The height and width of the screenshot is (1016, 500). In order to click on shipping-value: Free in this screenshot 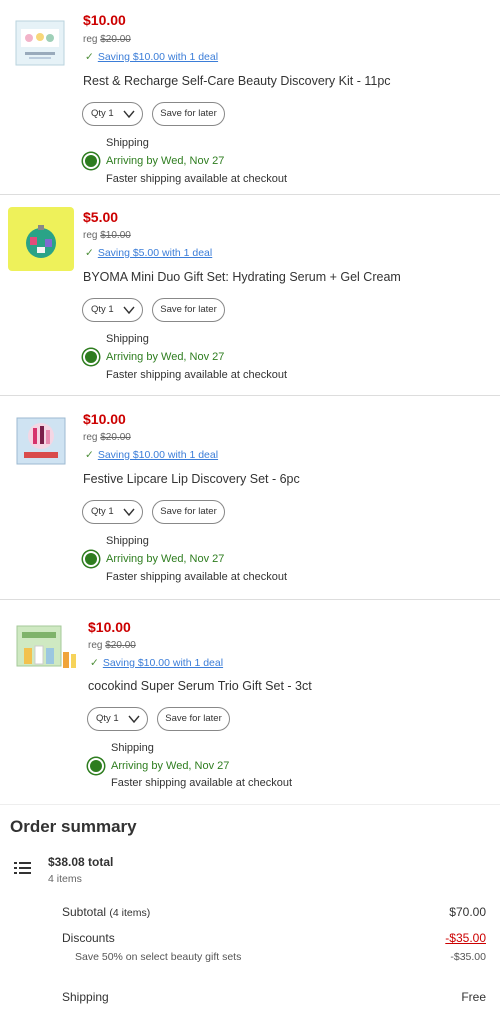, I will do `click(473, 997)`.